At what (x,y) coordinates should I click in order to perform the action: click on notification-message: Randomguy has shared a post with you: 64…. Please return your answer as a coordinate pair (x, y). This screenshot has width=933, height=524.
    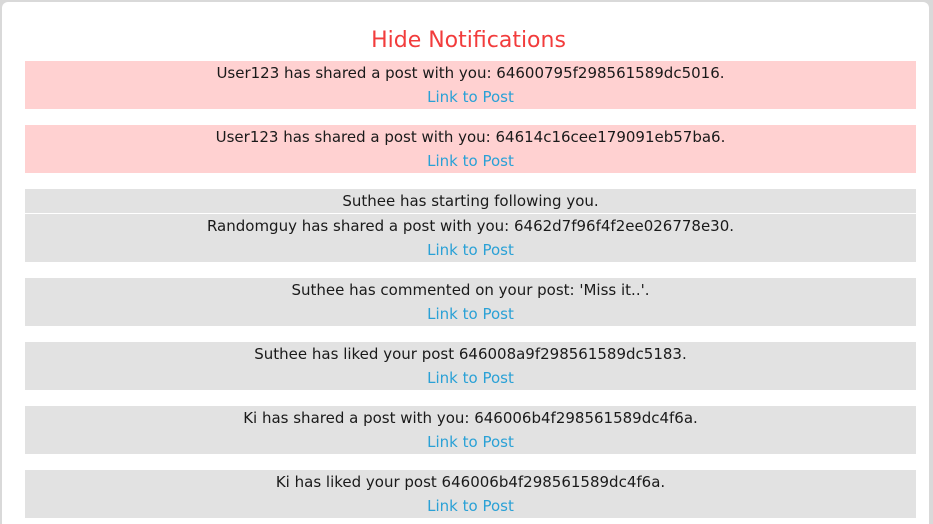
    Looking at the image, I should click on (470, 226).